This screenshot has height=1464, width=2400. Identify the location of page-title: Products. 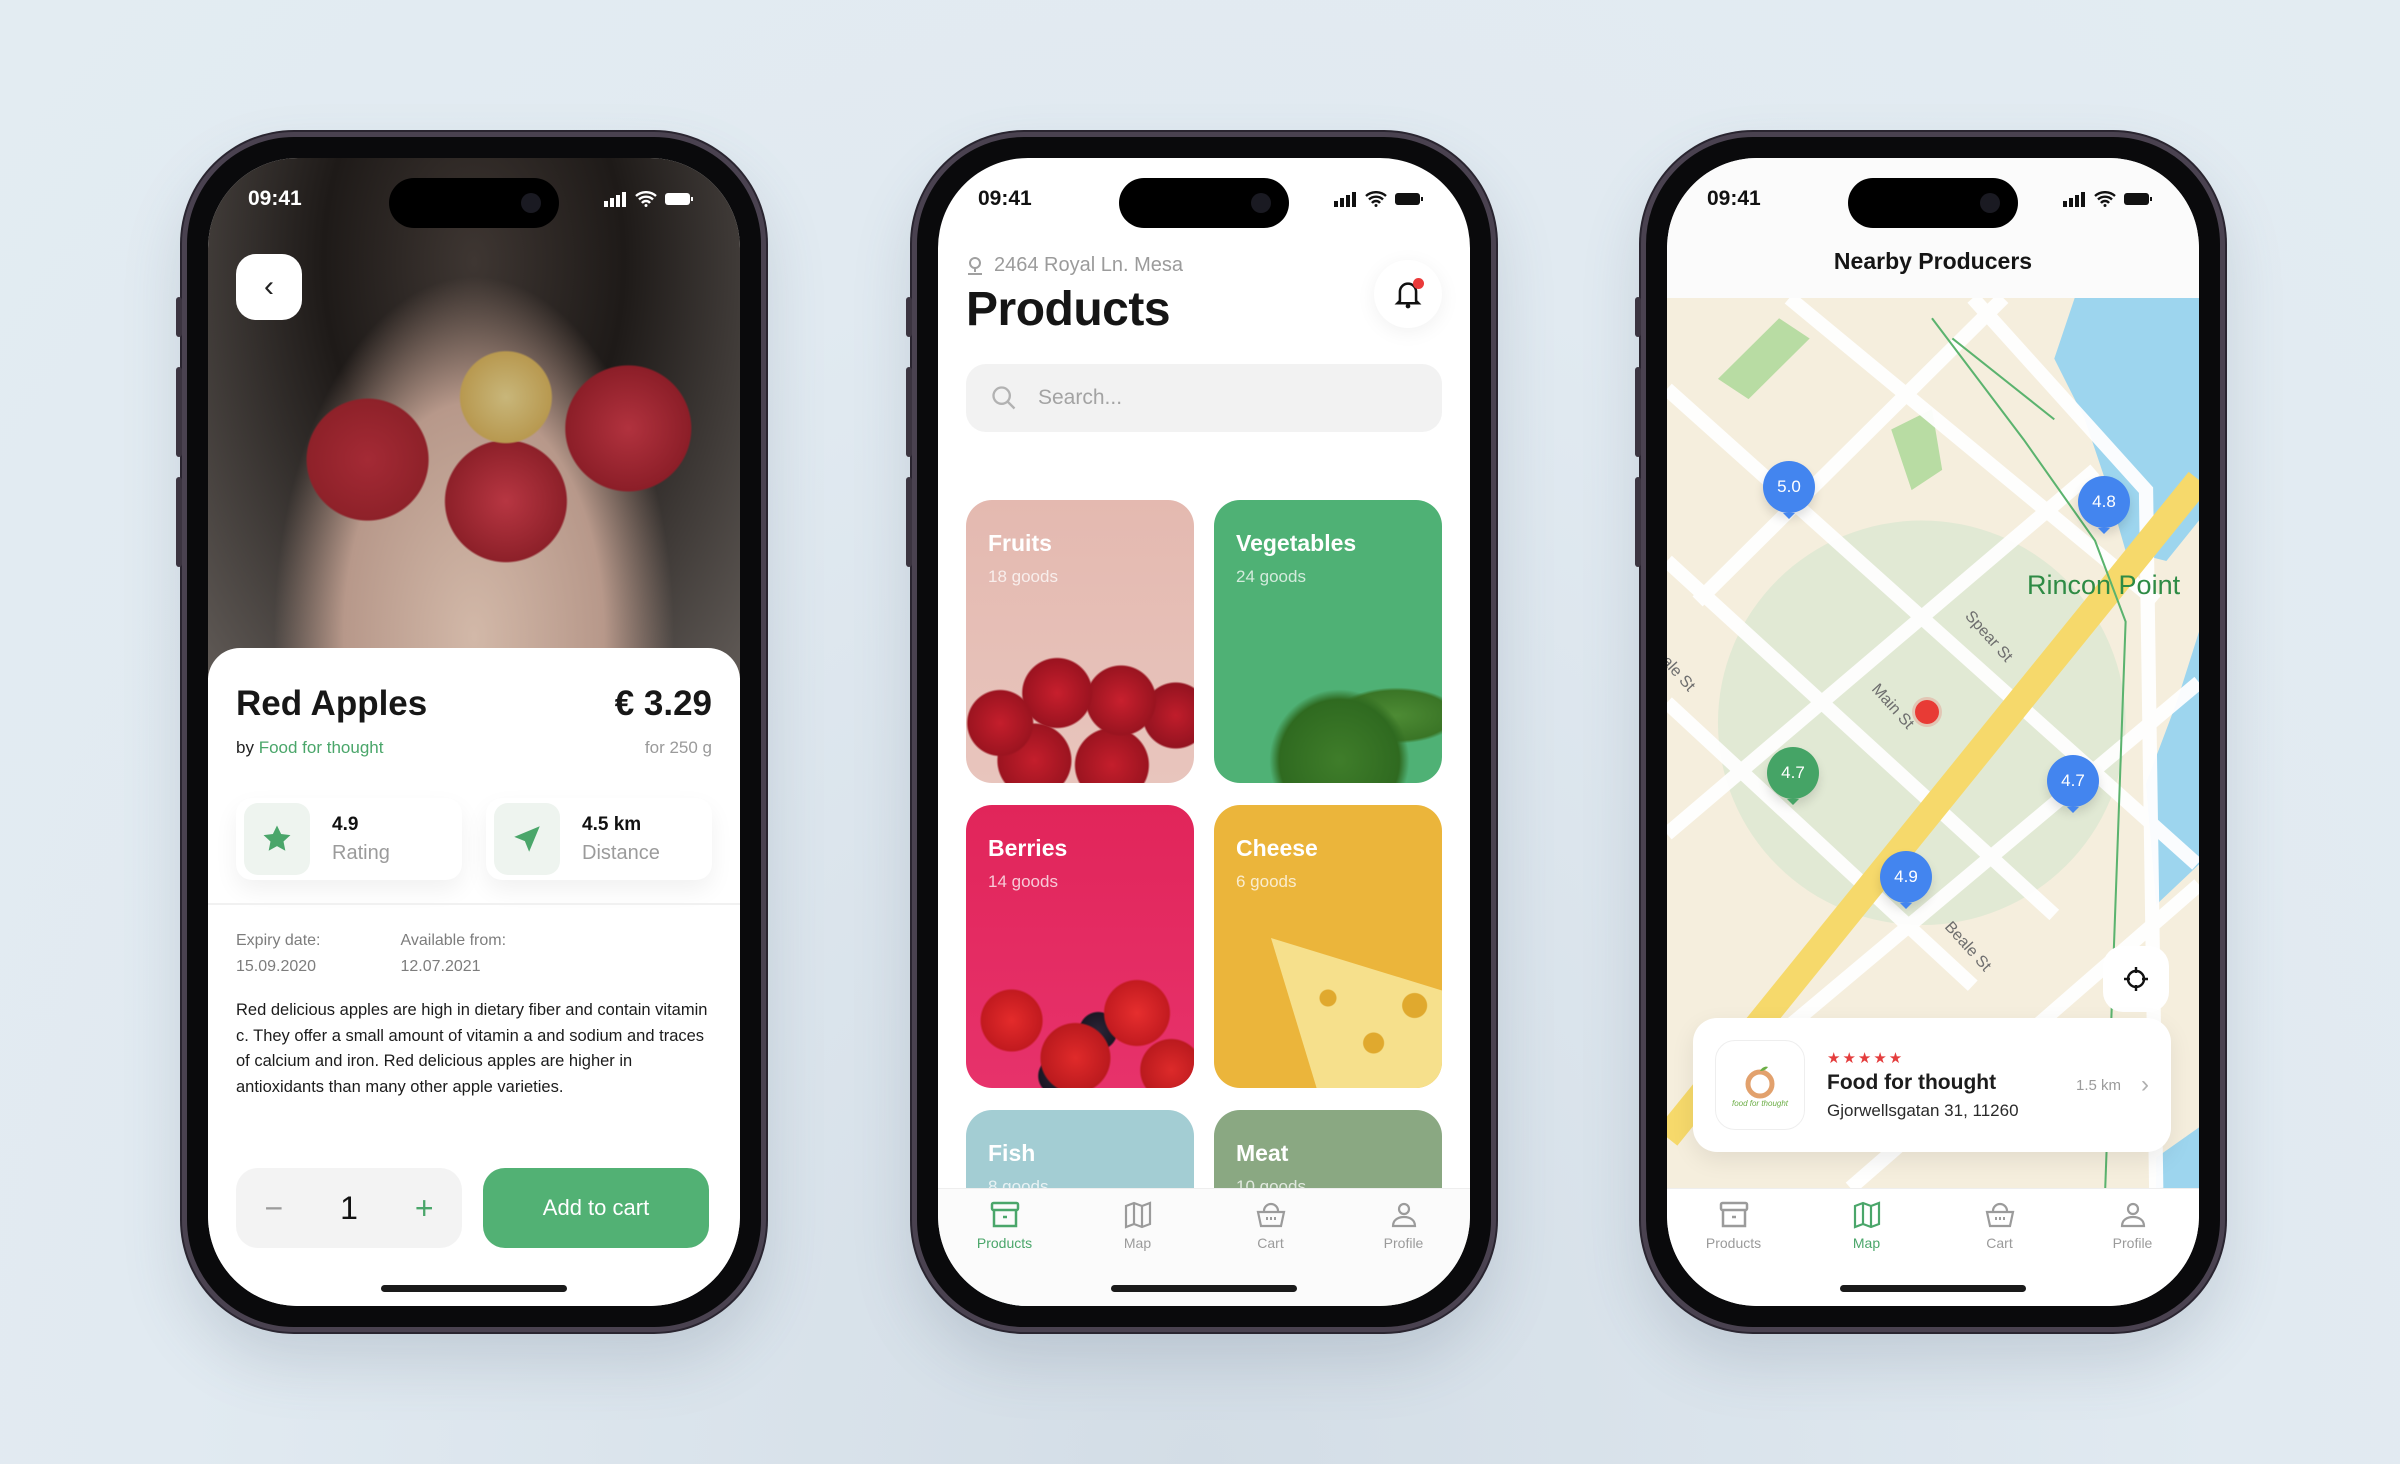
(1068, 309).